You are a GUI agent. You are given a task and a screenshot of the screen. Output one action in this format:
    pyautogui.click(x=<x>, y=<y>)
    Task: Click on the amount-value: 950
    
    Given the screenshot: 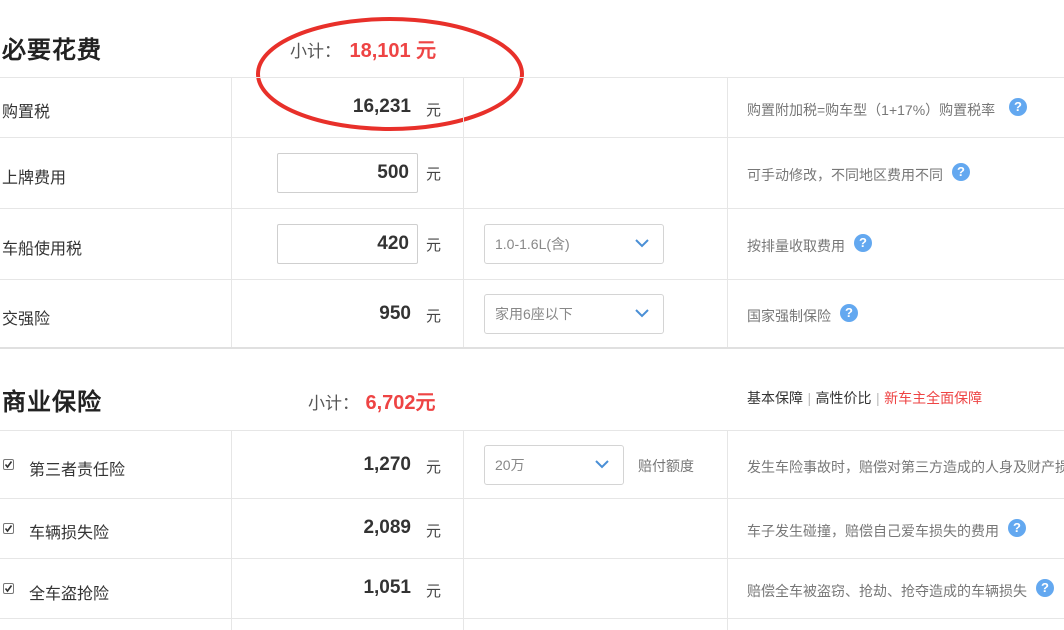 What is the action you would take?
    pyautogui.click(x=395, y=313)
    